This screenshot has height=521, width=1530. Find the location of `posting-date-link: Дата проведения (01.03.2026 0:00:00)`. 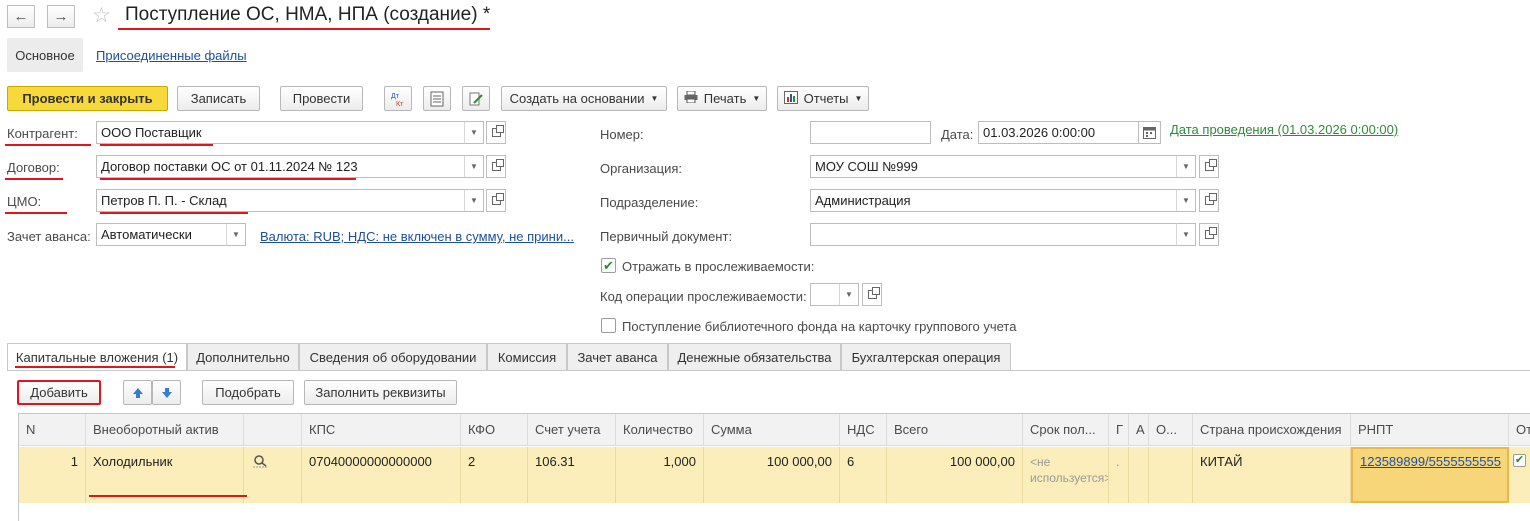

posting-date-link: Дата проведения (01.03.2026 0:00:00) is located at coordinates (1284, 129).